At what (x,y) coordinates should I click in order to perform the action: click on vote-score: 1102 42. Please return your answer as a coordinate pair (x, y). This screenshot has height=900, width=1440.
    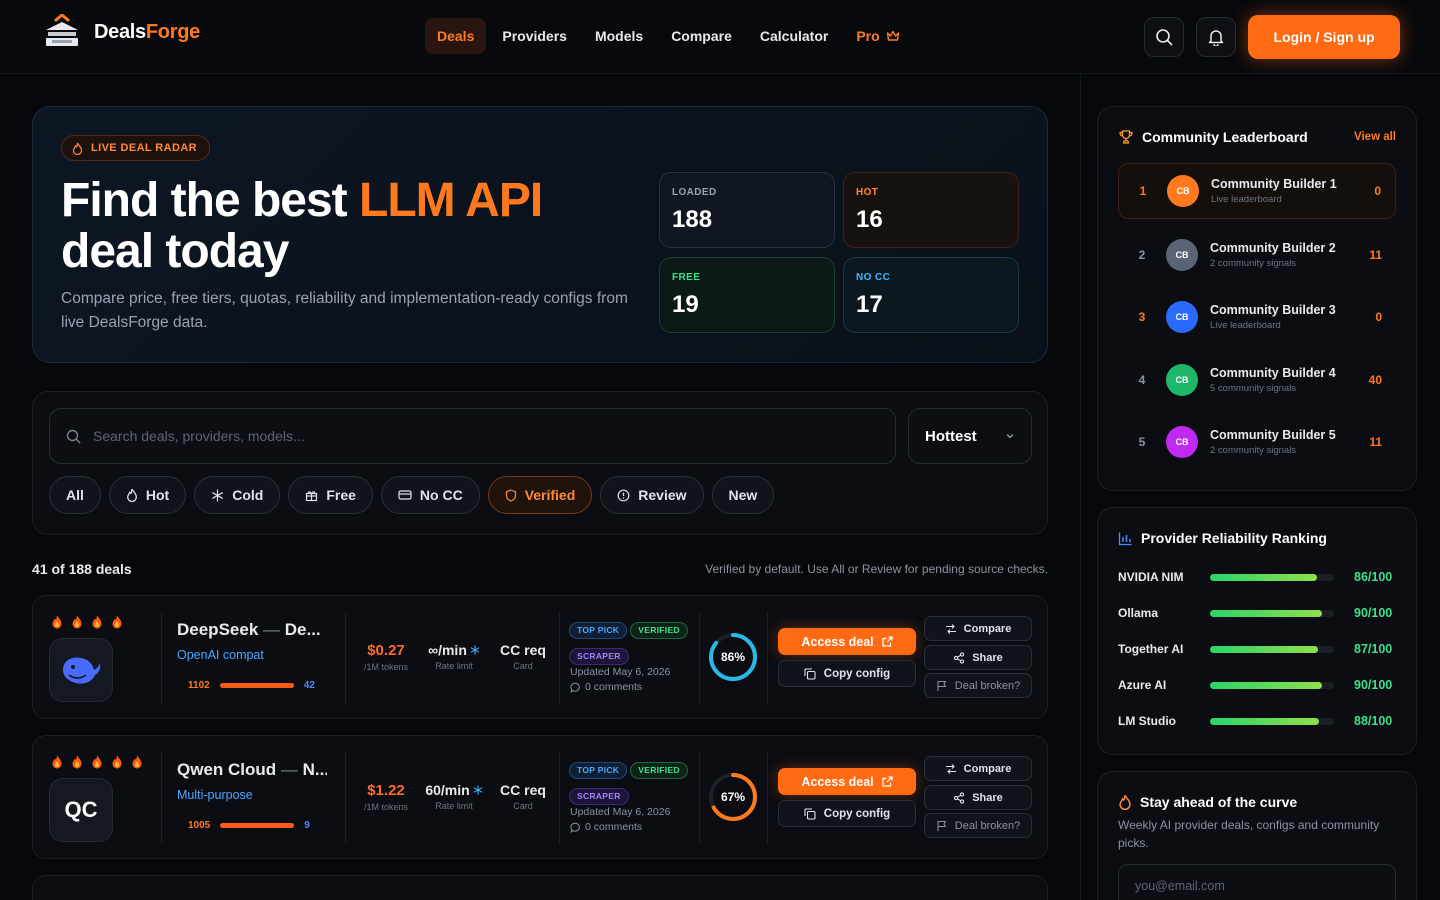
    Looking at the image, I should click on (251, 685).